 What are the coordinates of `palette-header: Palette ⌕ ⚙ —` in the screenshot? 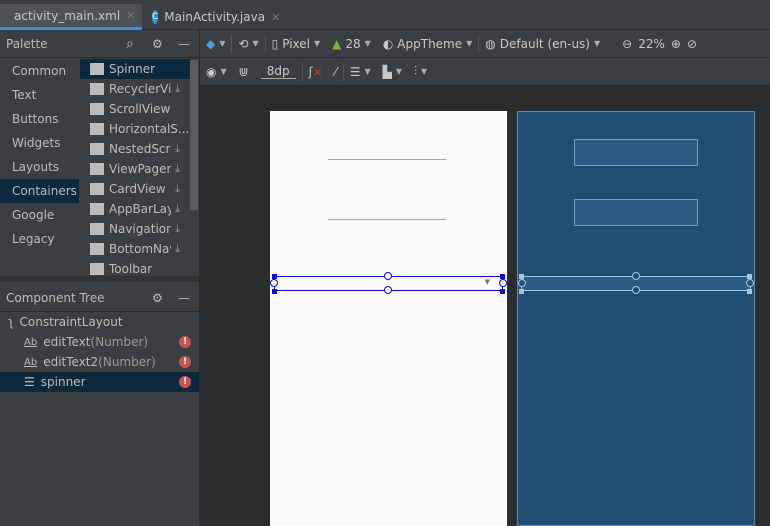 It's located at (99, 44).